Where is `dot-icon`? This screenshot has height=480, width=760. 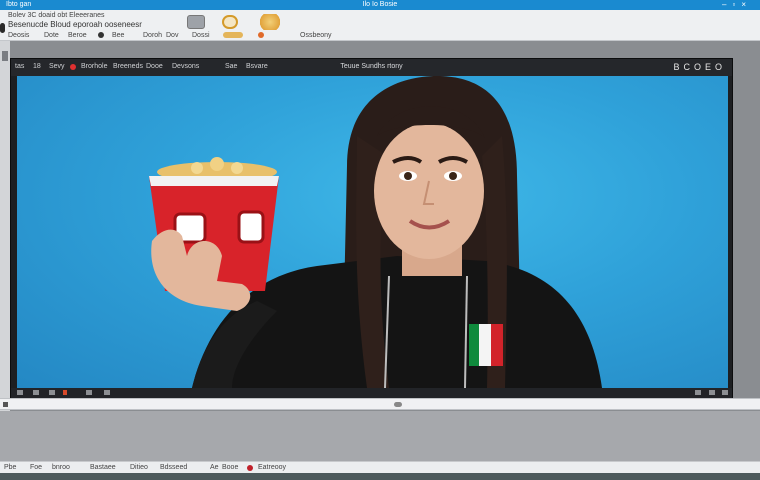
dot-icon is located at coordinates (101, 35).